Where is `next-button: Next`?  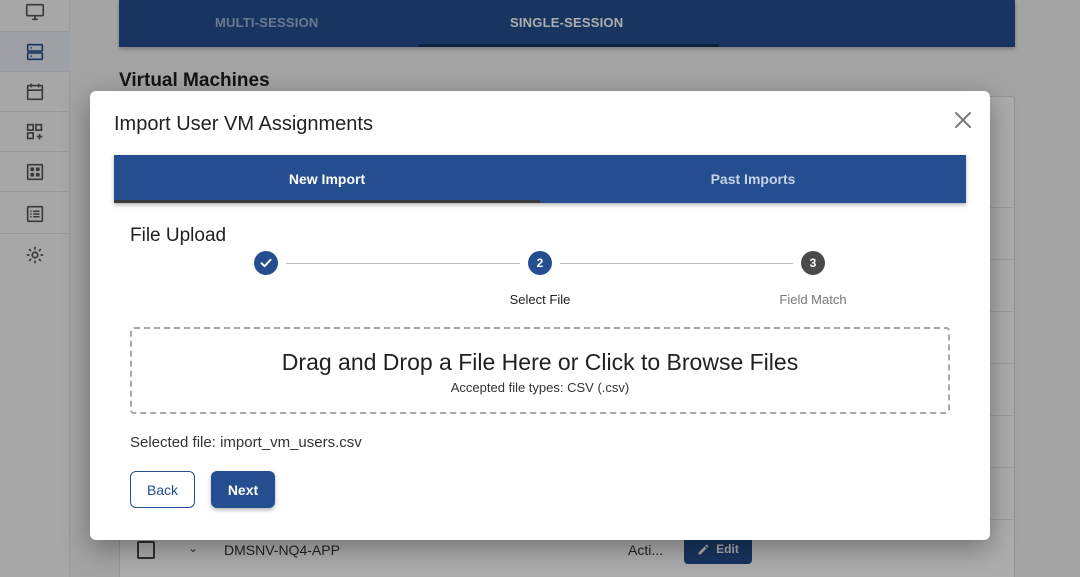 next-button: Next is located at coordinates (243, 489).